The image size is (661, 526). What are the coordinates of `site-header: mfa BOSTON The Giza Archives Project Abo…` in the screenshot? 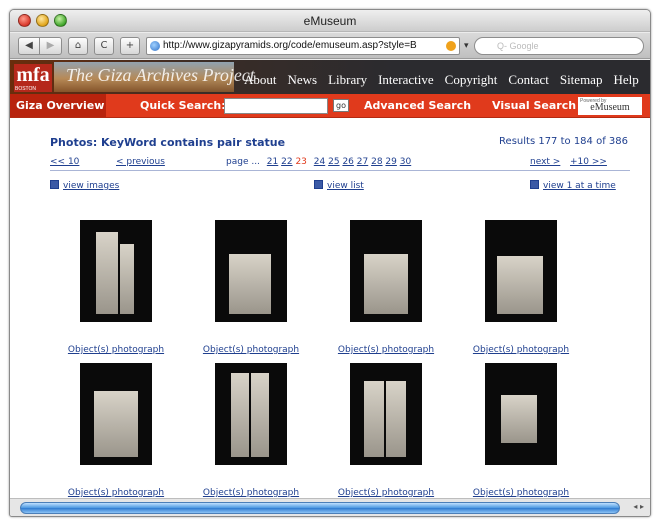 It's located at (330, 77).